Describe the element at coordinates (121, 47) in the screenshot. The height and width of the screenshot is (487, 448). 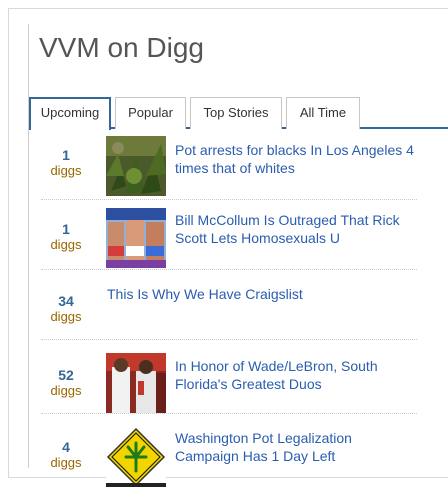
I see `widget-title: VVM on Digg` at that location.